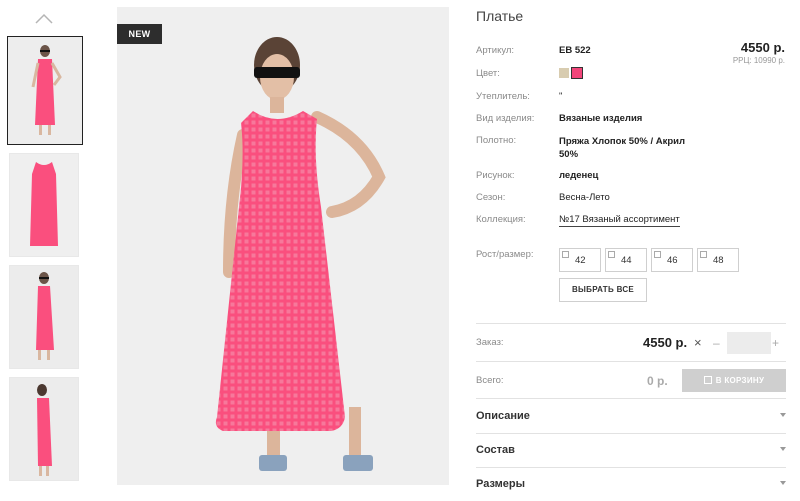  Describe the element at coordinates (495, 175) in the screenshot. I see `pattern-label: Рисунок:` at that location.